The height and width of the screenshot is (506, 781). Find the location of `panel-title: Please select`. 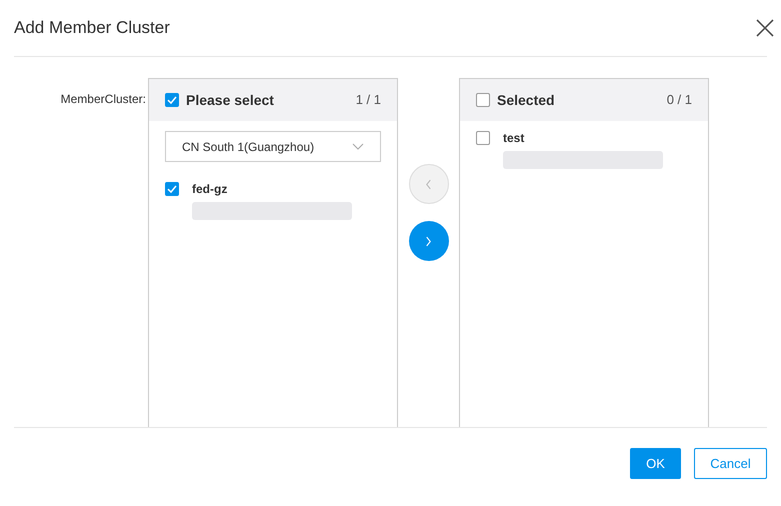

panel-title: Please select is located at coordinates (230, 100).